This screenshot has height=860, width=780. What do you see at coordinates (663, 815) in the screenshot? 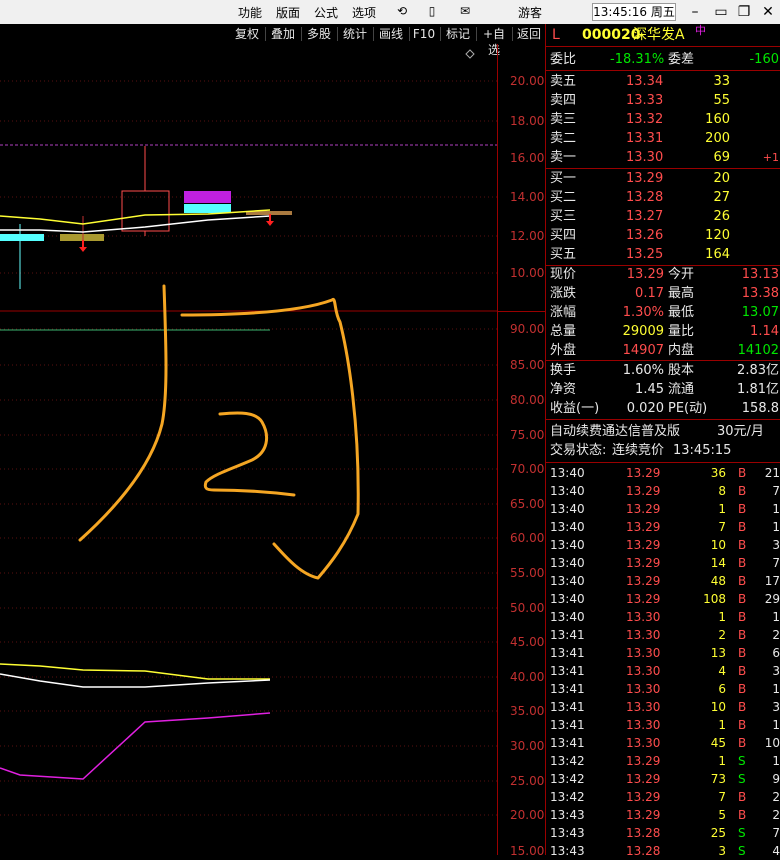
I see `tick-row: 13:43 13.29 5 B 2` at bounding box center [663, 815].